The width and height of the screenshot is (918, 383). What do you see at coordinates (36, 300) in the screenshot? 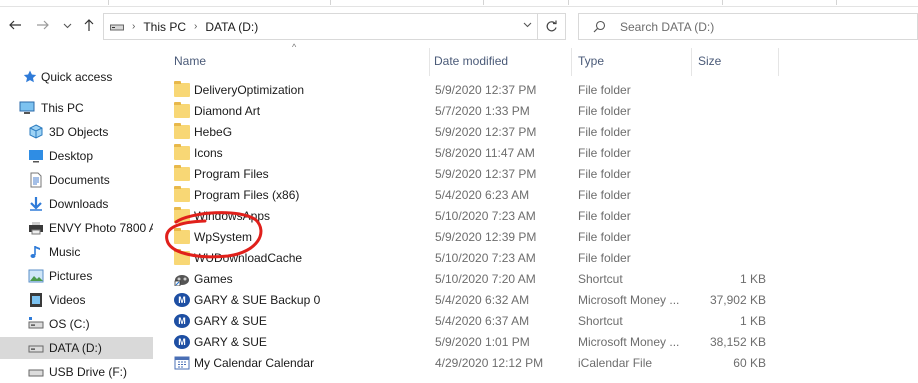
I see `video-icon` at bounding box center [36, 300].